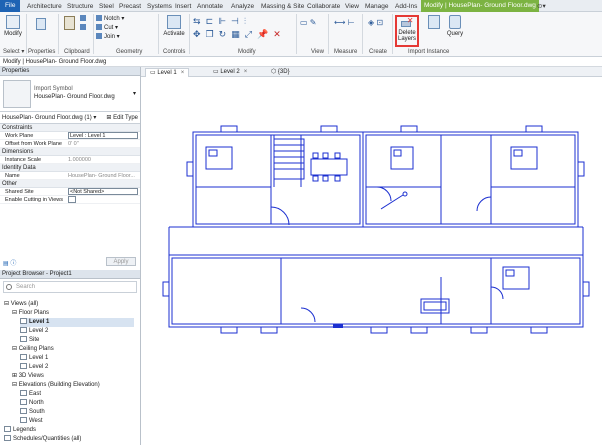 This screenshot has width=602, height=445. I want to click on delete-layers-button: ✕ Delete Layers, so click(407, 31).